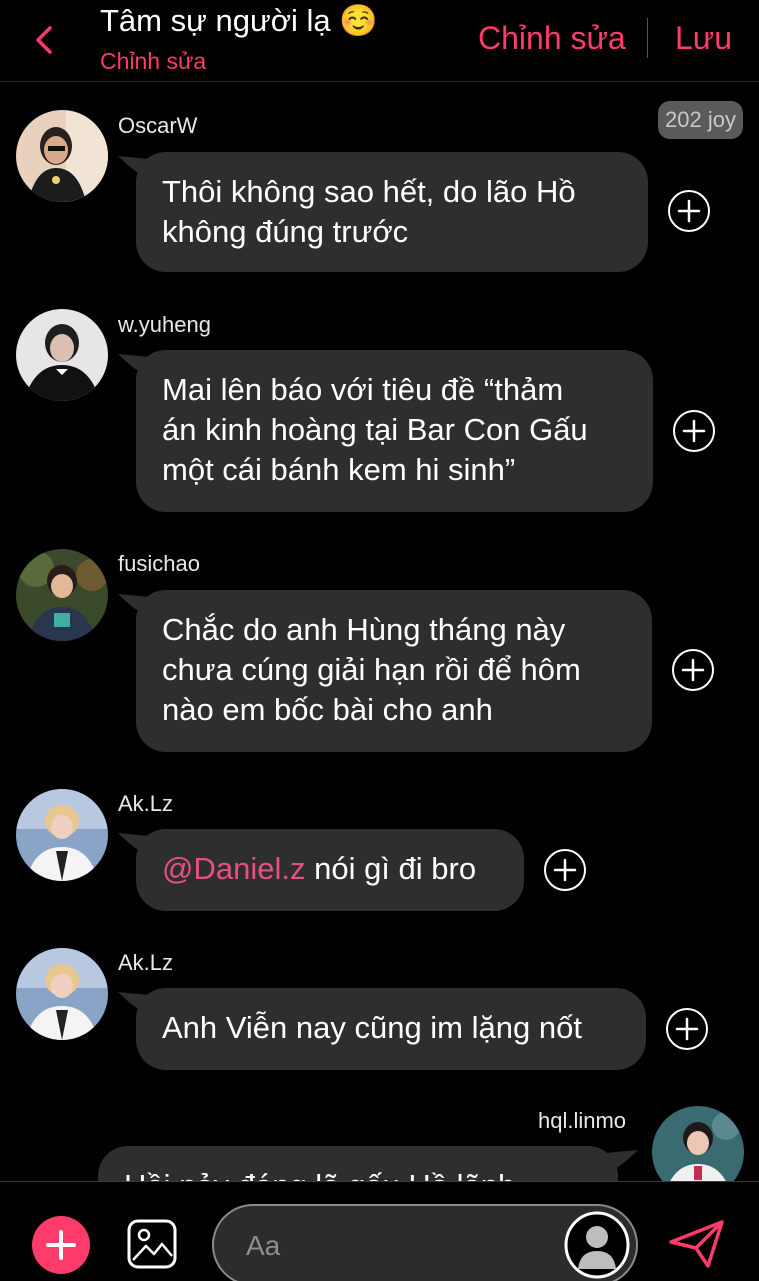  Describe the element at coordinates (363, 389) in the screenshot. I see `message-line: Mai lên báo với tiêu đề “thảm` at that location.